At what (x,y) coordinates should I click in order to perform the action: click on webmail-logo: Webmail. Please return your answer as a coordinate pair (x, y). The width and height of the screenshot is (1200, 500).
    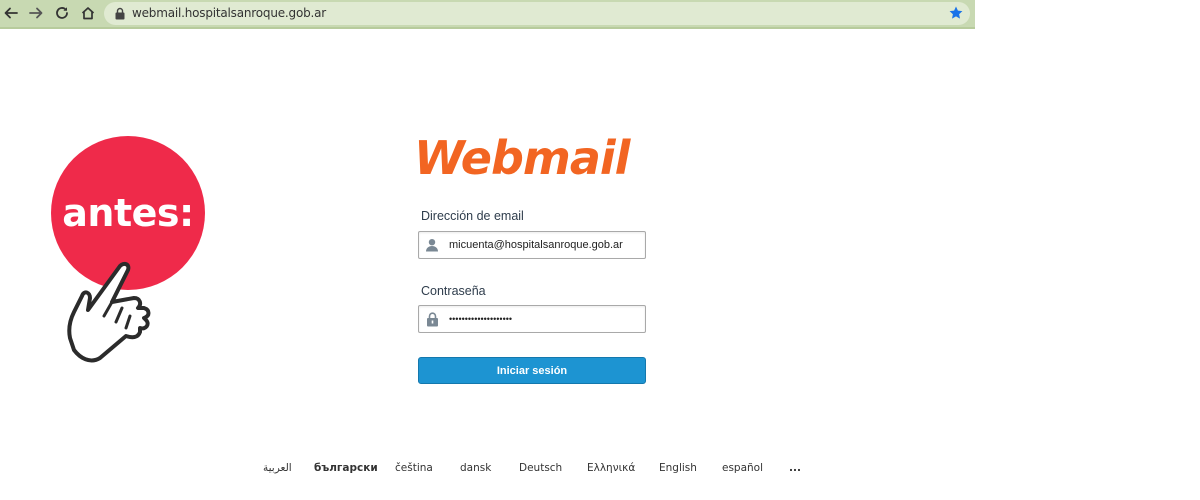
    Looking at the image, I should click on (523, 156).